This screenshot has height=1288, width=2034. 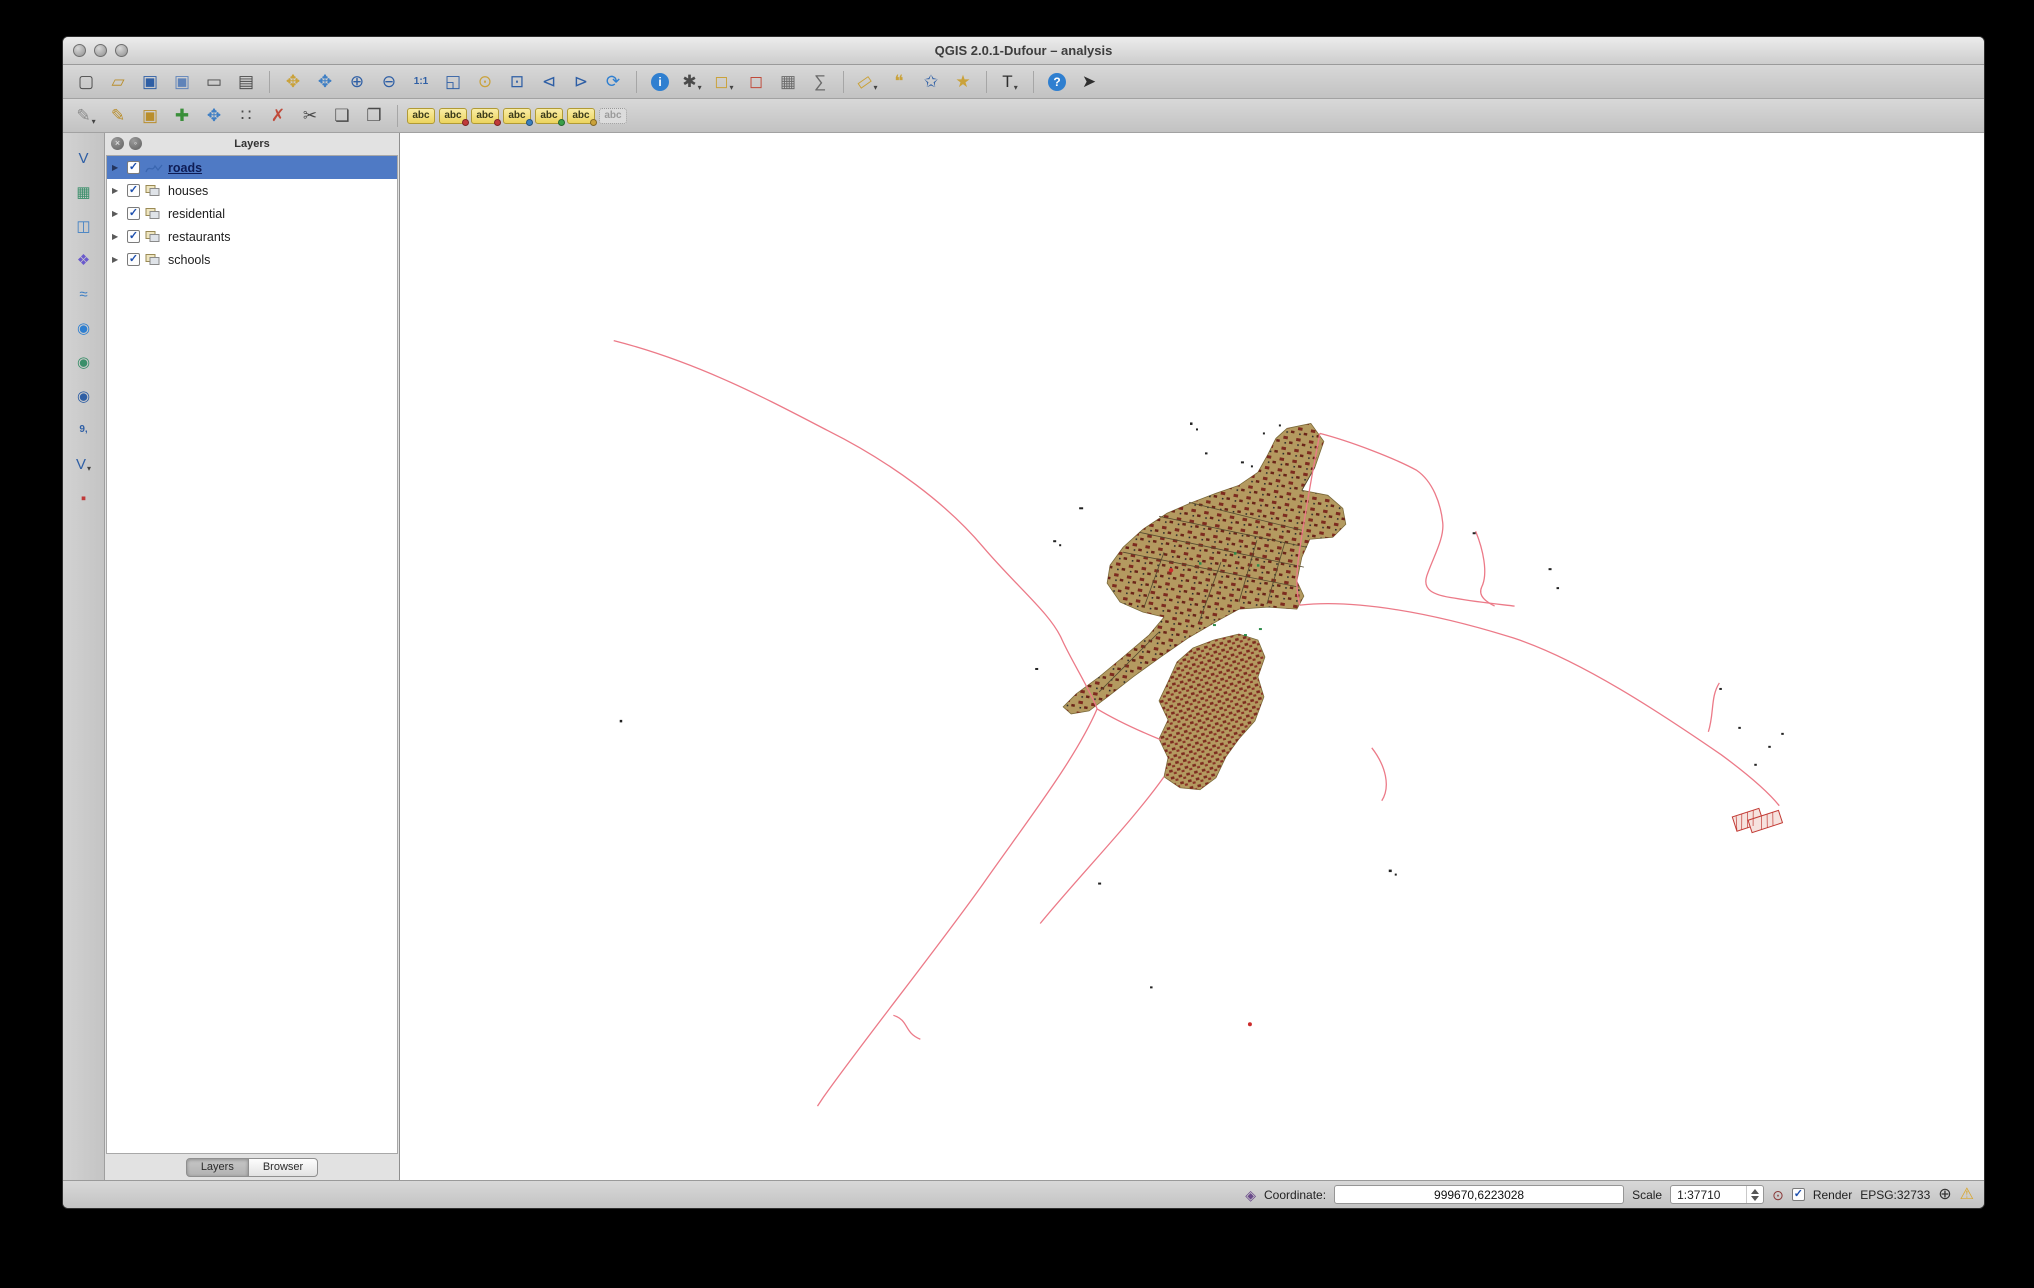 I want to click on open-project-icon: ▱, so click(x=118, y=81).